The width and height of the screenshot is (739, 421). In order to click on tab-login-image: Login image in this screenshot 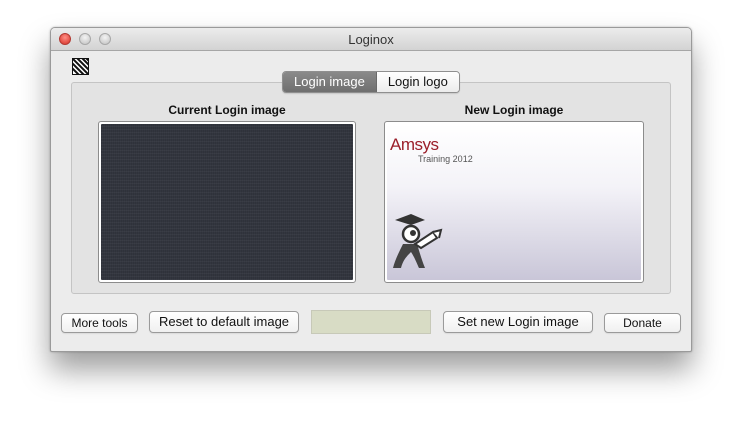, I will do `click(330, 82)`.